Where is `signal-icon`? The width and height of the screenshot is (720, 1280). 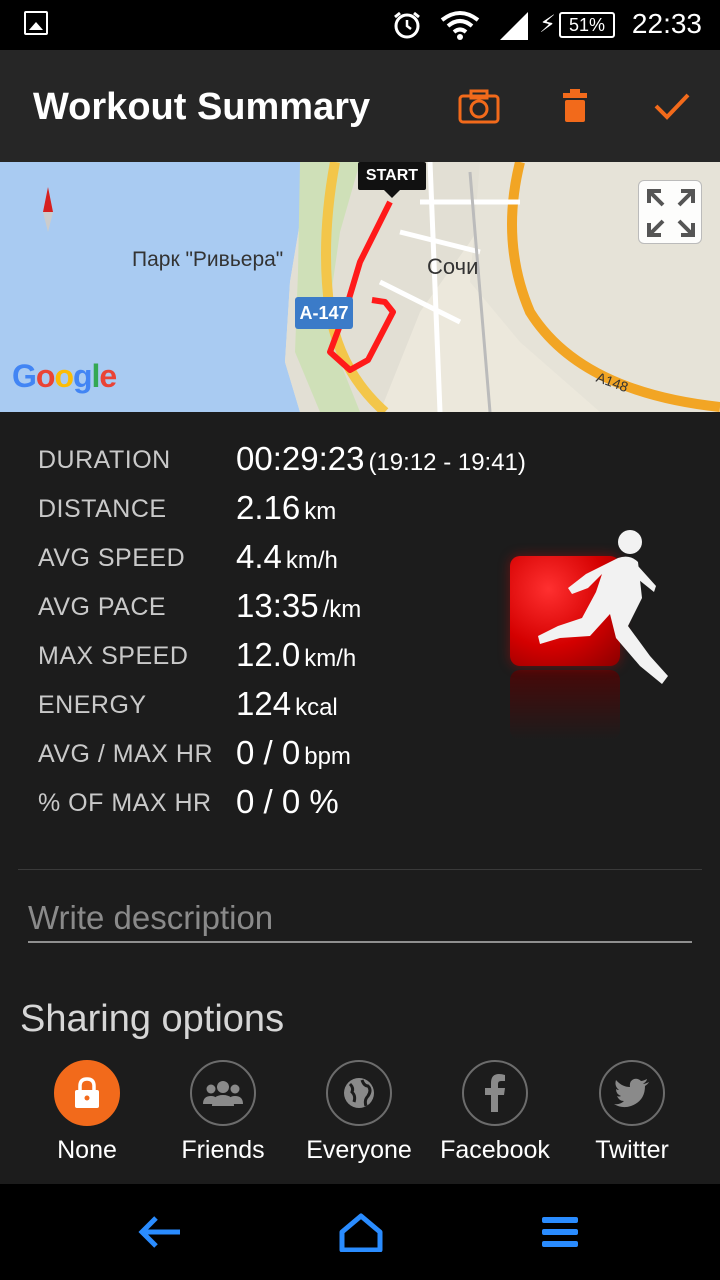 signal-icon is located at coordinates (514, 26).